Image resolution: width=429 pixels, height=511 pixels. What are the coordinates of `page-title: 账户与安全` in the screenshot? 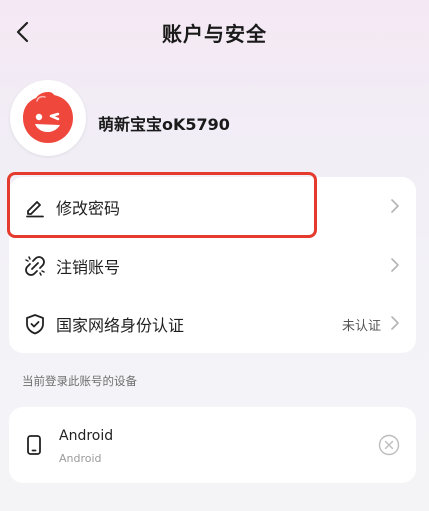 It's located at (214, 34).